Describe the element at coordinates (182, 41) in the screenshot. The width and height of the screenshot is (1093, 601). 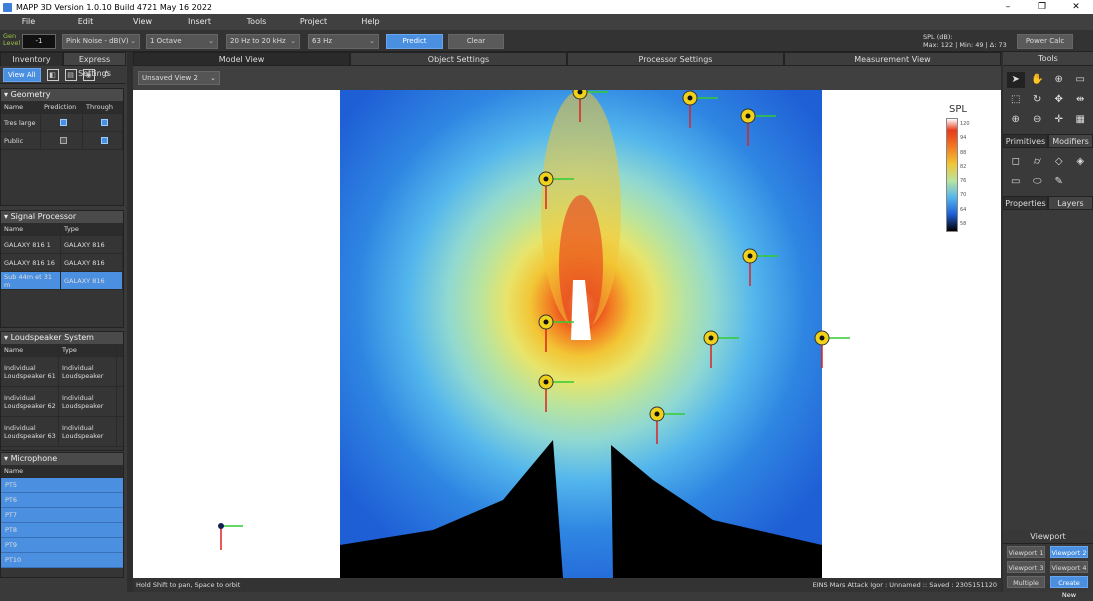
I see `bandwidth-select: 1 Octave ⌄` at that location.